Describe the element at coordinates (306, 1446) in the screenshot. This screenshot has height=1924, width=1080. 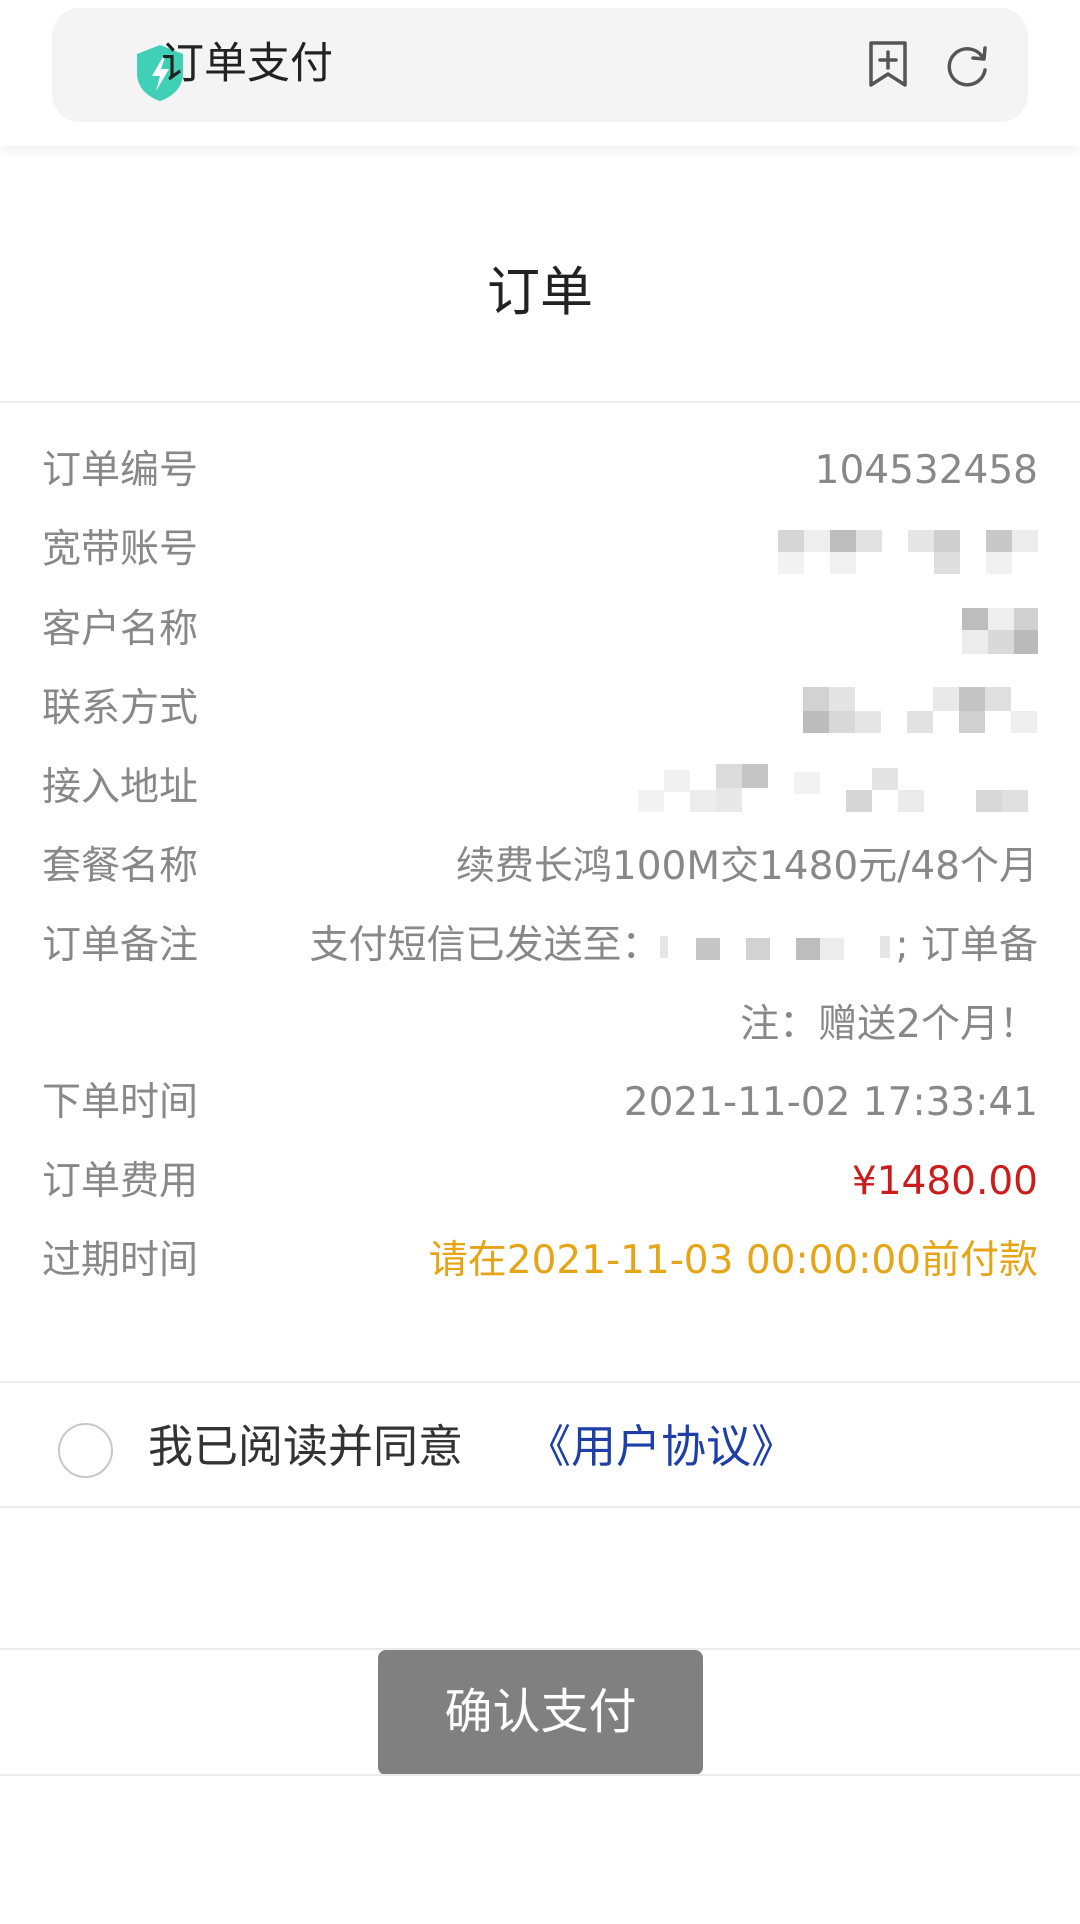
I see `agreement-text: 我已阅读并同意` at that location.